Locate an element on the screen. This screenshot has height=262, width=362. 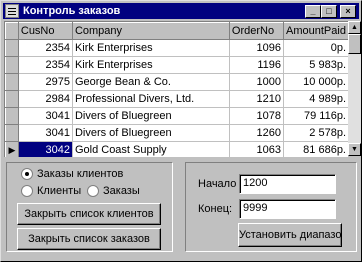
cell-company: George Bean & Co. is located at coordinates (151, 82).